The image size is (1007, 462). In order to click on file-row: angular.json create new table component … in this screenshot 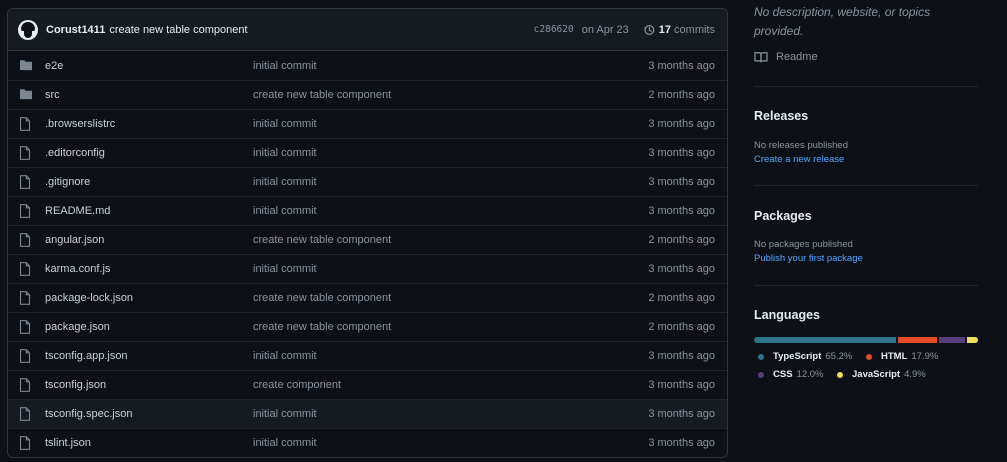, I will do `click(367, 239)`.